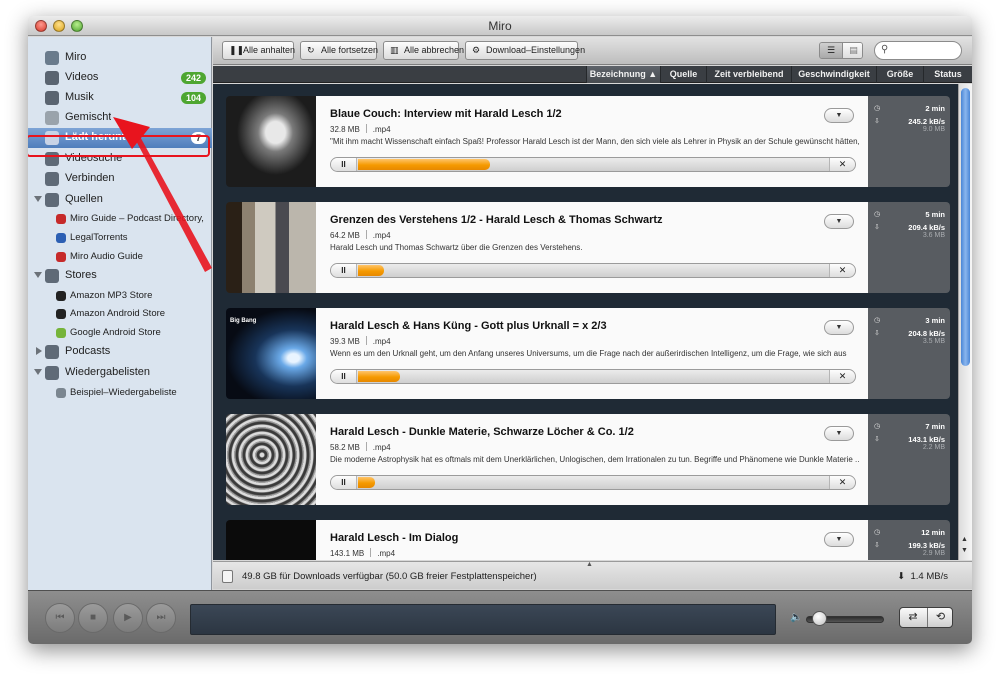 The image size is (1000, 681). What do you see at coordinates (39, 351) in the screenshot?
I see `disclosure-closed-icon` at bounding box center [39, 351].